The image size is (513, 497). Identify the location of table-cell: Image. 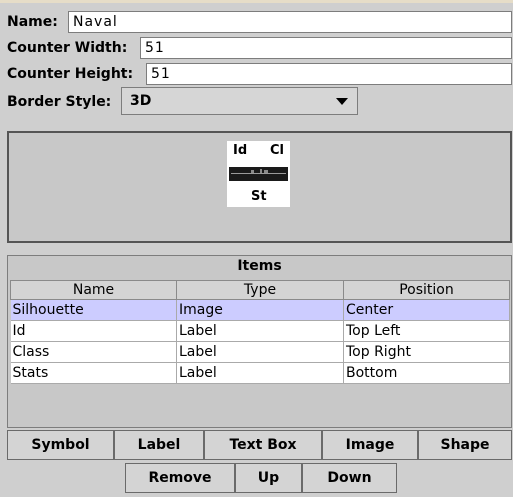
(260, 310).